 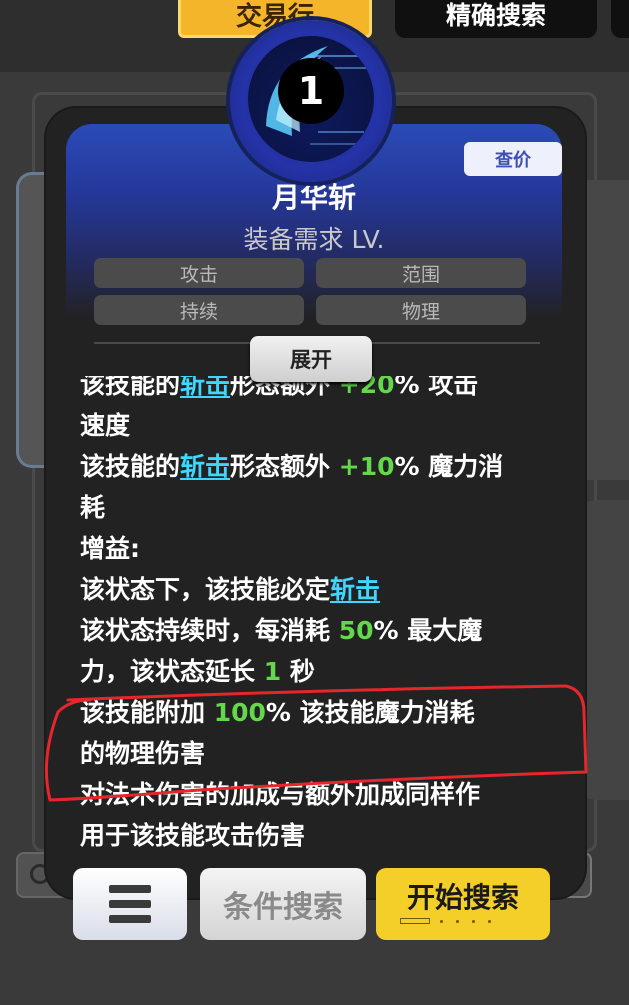 What do you see at coordinates (143, 753) in the screenshot?
I see `desc-line: 的物理伤害` at bounding box center [143, 753].